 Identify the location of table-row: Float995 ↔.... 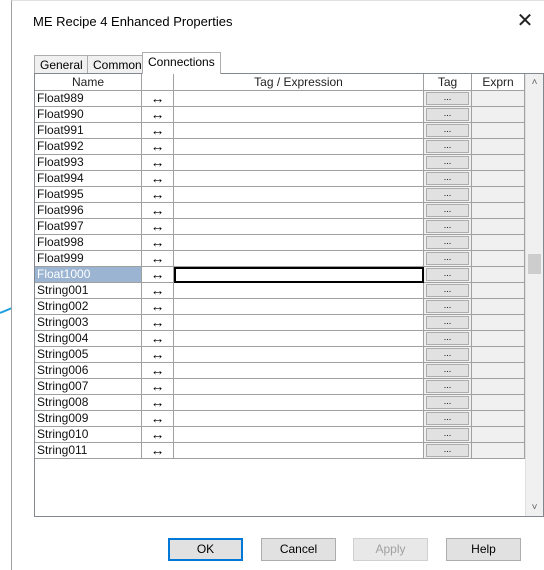
(280, 195).